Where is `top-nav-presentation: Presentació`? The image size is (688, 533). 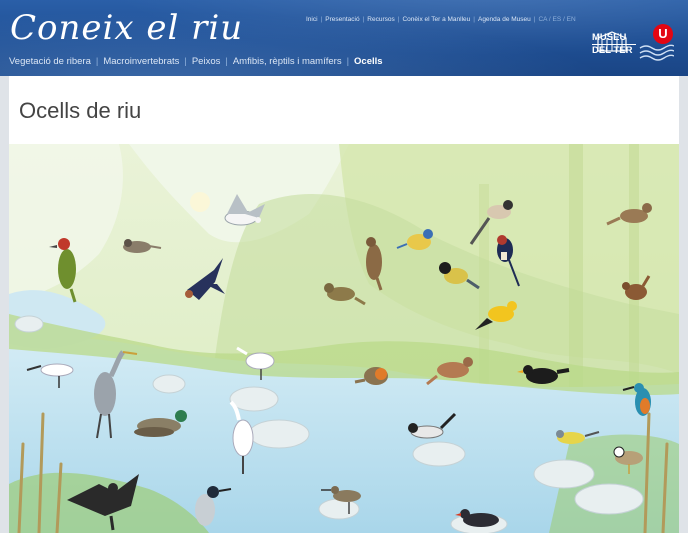
top-nav-presentation: Presentació is located at coordinates (342, 19).